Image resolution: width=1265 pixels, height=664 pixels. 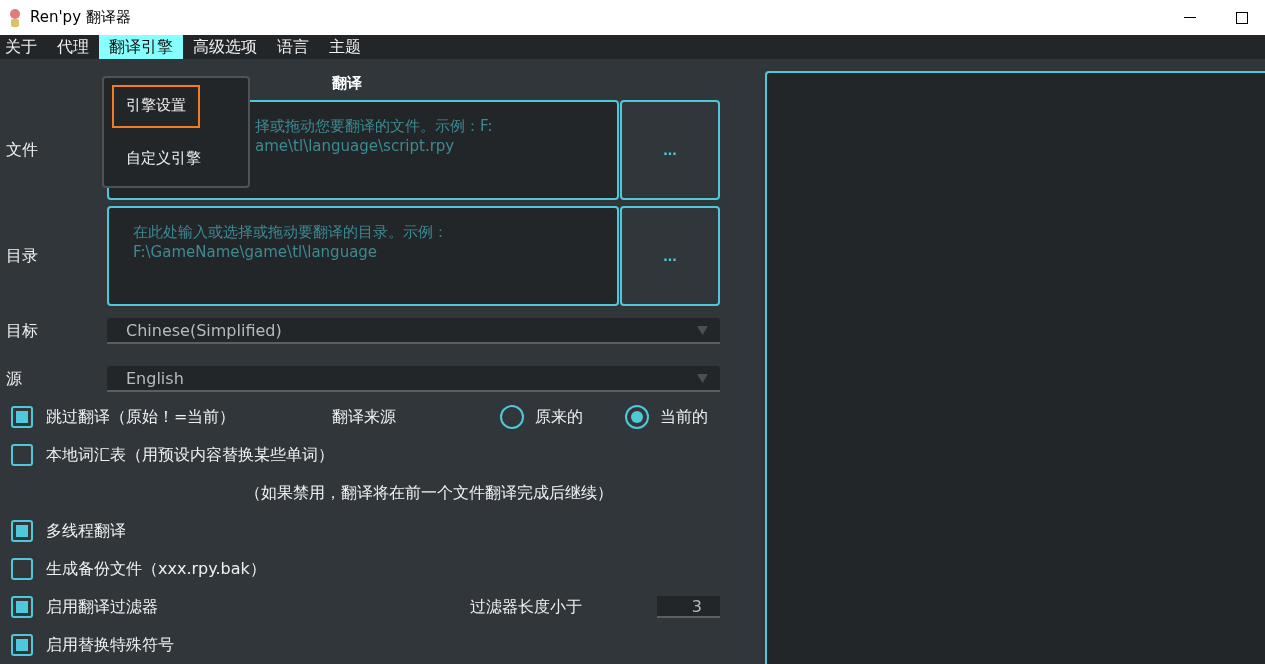 I want to click on menu-item: 高级选项, so click(x=225, y=47).